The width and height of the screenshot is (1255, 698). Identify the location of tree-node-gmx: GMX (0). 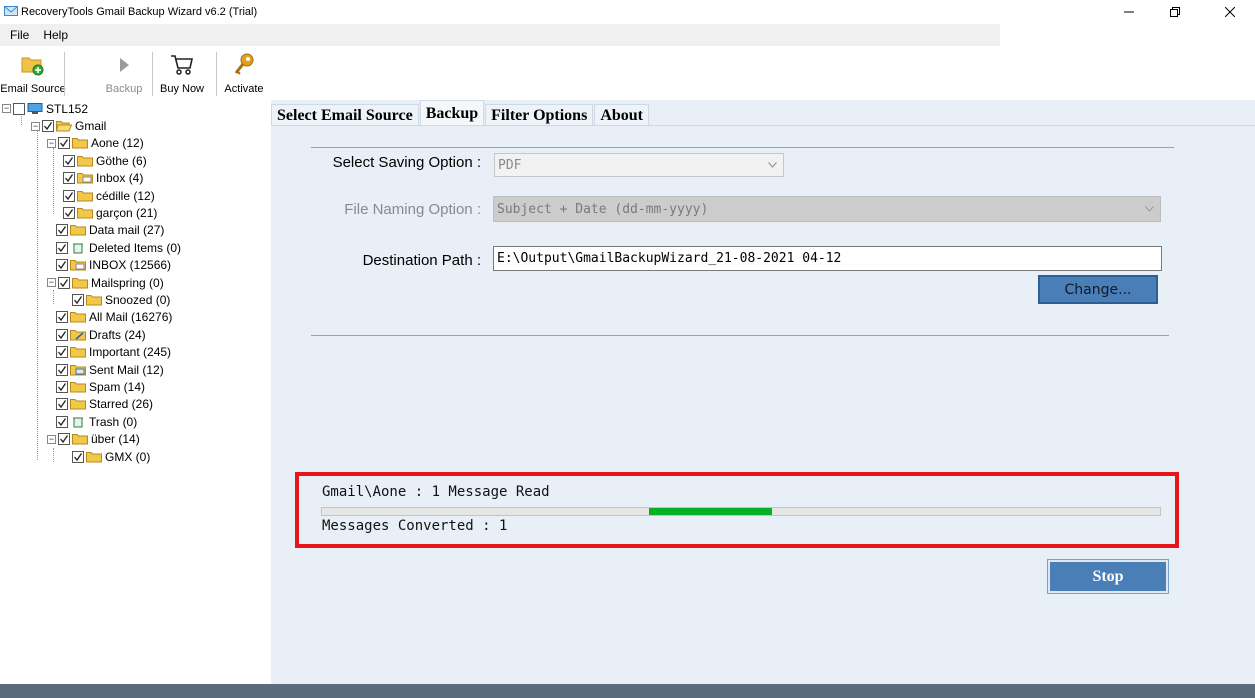
(111, 456).